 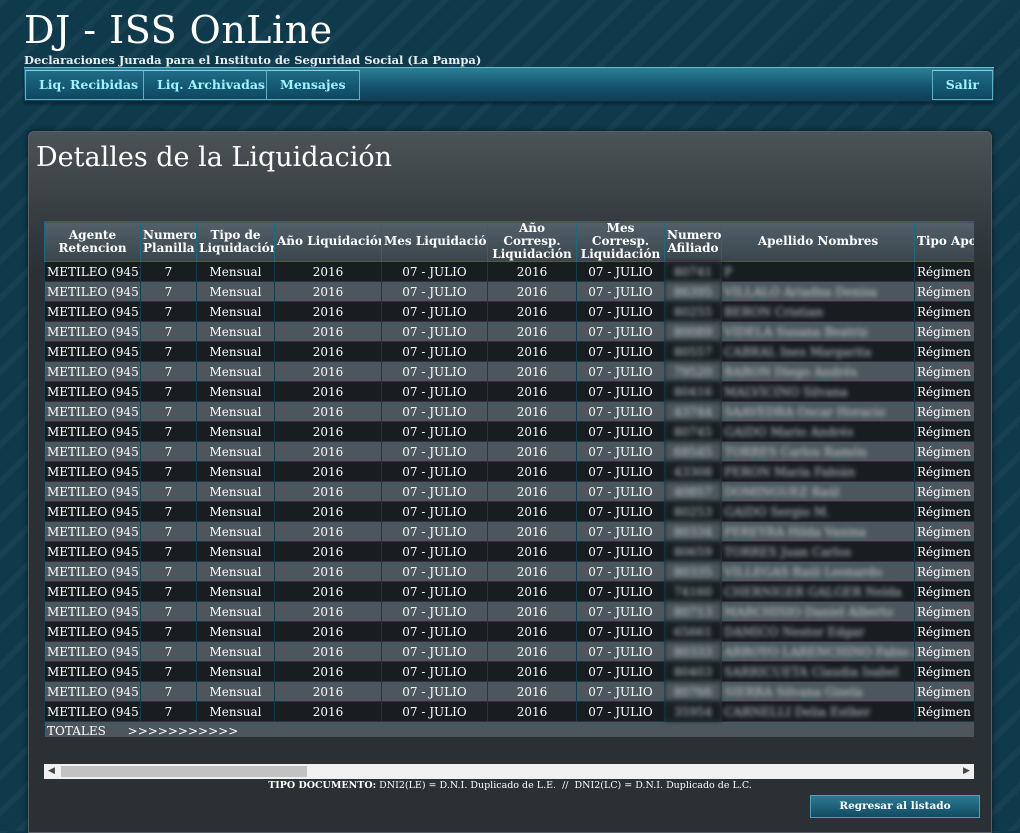 What do you see at coordinates (962, 85) in the screenshot?
I see `nav-salir: Salir` at bounding box center [962, 85].